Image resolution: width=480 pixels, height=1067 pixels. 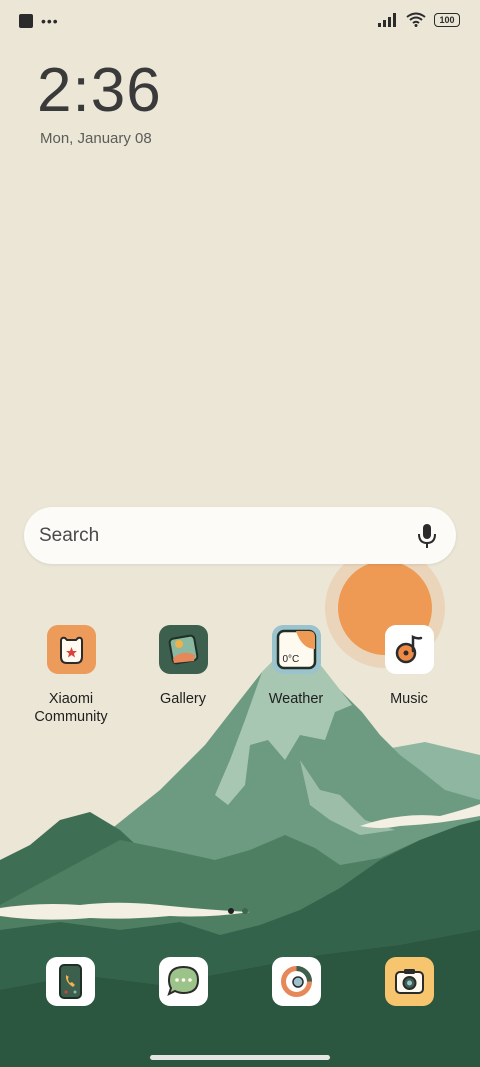 I want to click on app-gallery: Gallery, so click(x=183, y=666).